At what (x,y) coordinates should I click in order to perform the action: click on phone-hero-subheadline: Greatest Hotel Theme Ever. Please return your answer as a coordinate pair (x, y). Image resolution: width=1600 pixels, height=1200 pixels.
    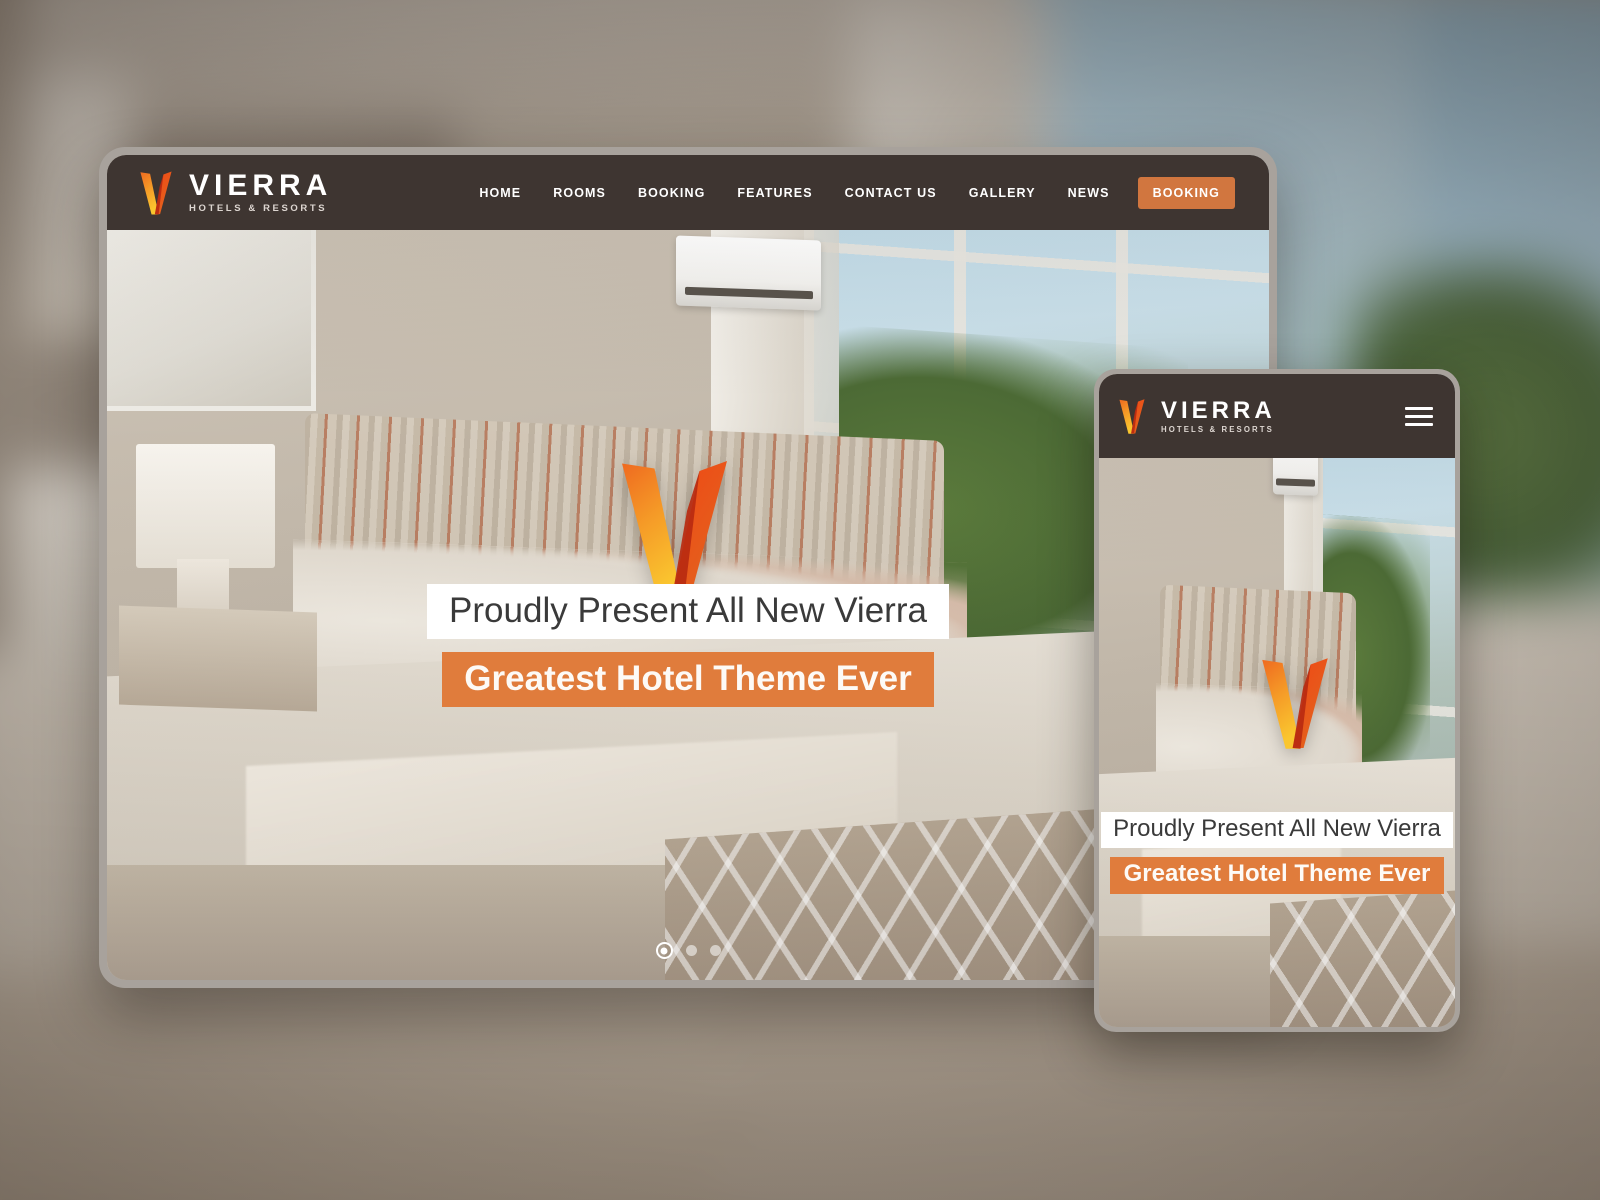
    Looking at the image, I should click on (1277, 876).